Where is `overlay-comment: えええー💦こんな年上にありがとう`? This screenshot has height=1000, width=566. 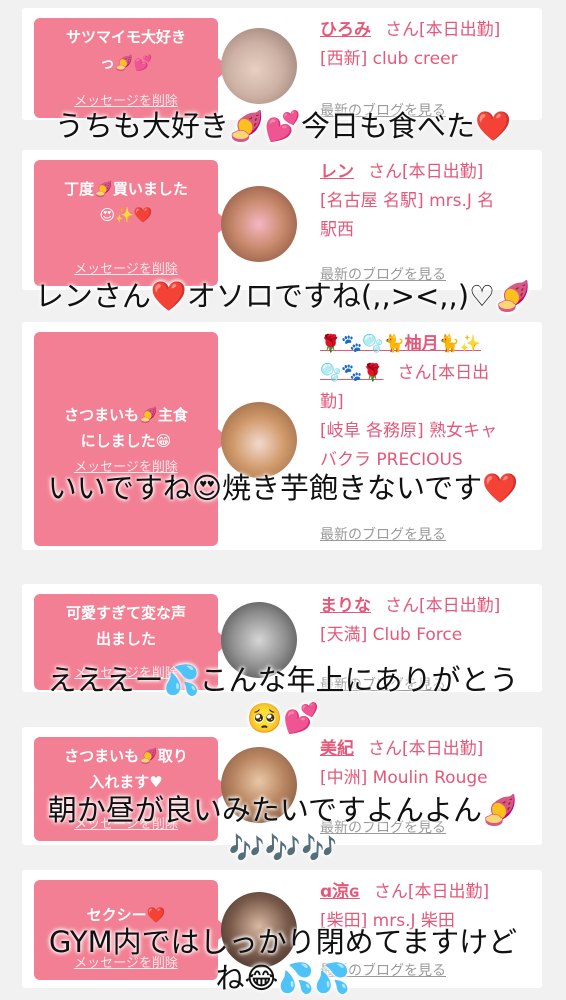
overlay-comment: えええー💦こんな年上にありがとう is located at coordinates (283, 680).